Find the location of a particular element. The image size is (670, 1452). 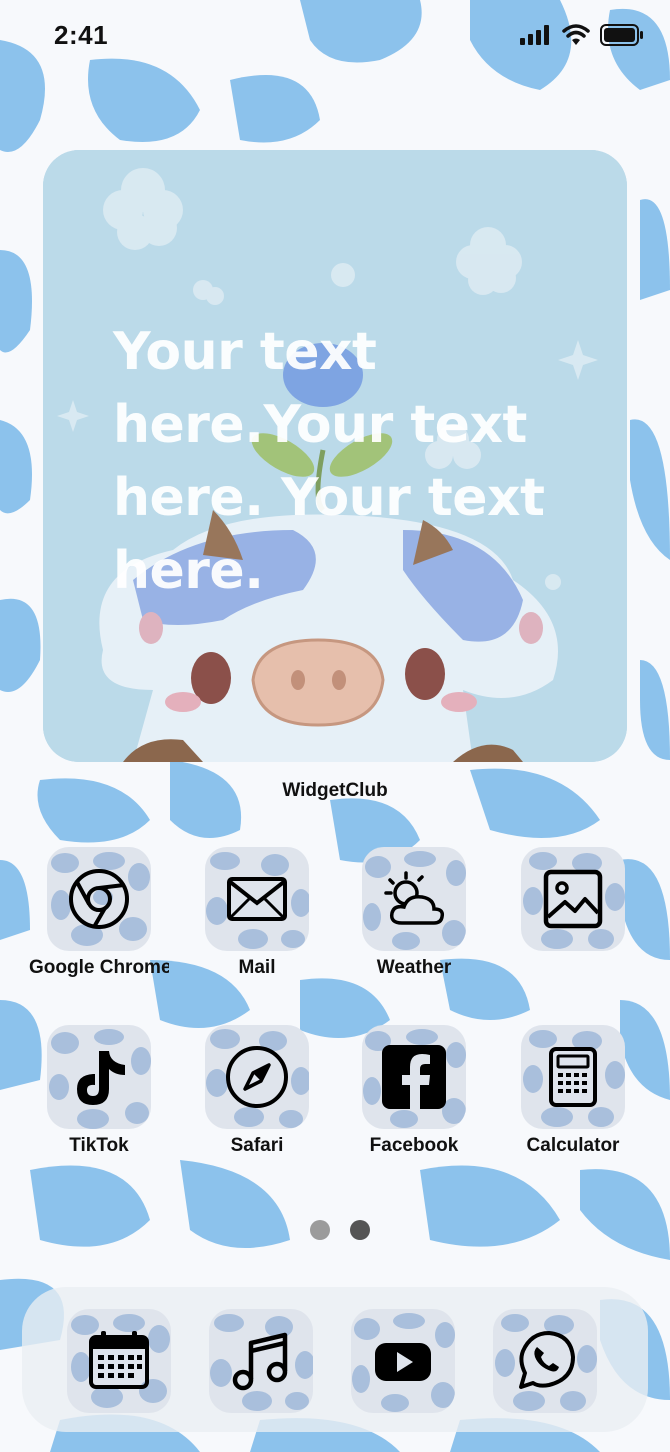

music-icon is located at coordinates (260, 1361).